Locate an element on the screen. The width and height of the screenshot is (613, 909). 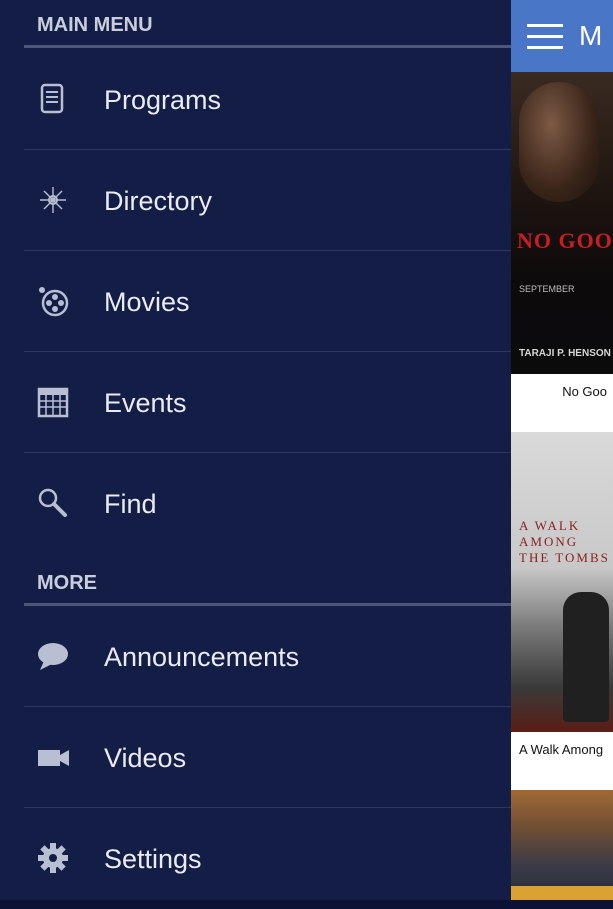
movie-caption-text: A Walk Among is located at coordinates (561, 749).